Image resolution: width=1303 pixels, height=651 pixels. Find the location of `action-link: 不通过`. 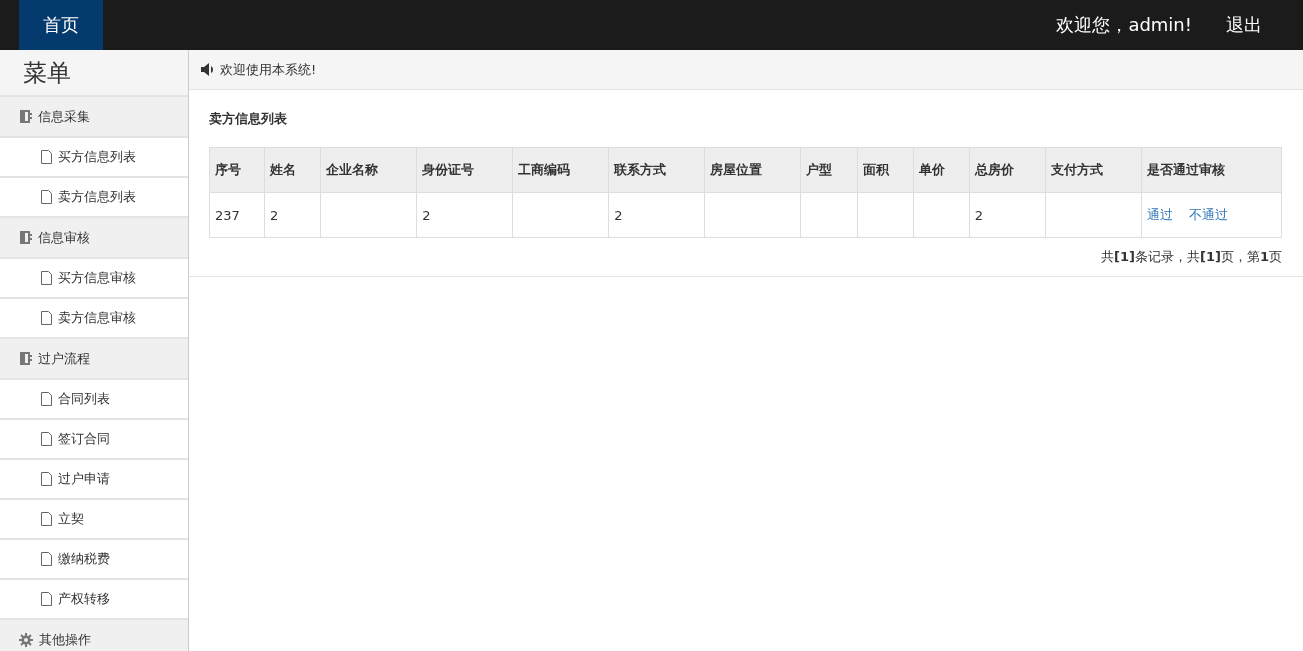

action-link: 不通过 is located at coordinates (1208, 214).